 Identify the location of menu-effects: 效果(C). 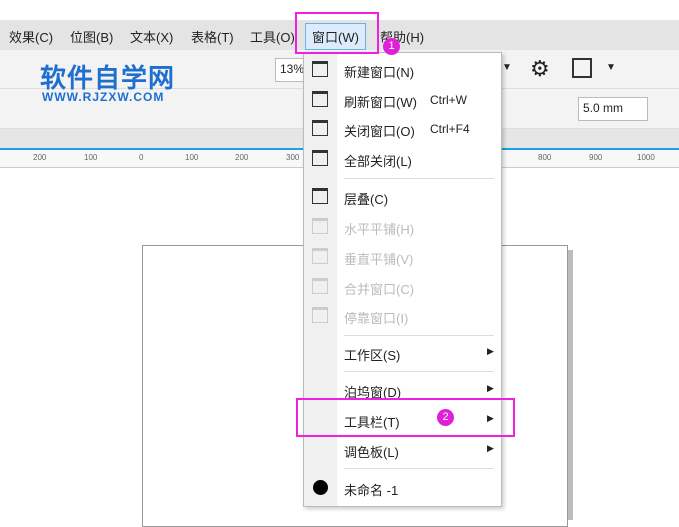
(31, 36).